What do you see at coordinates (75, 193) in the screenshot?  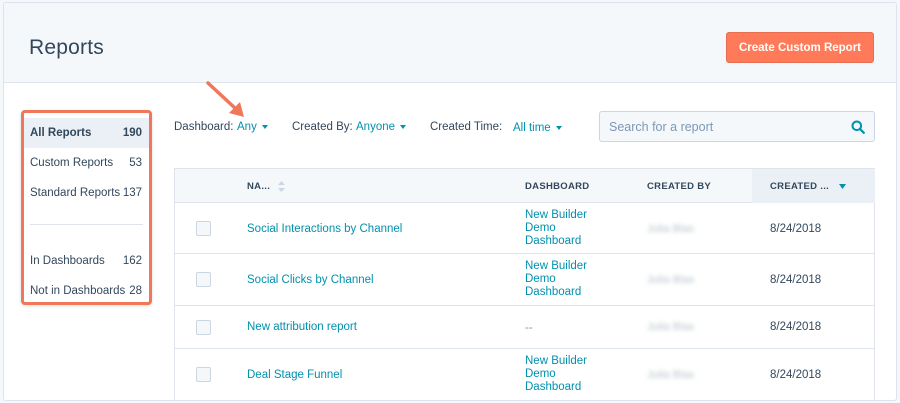 I see `sidebar-item-label: Standard Reports` at bounding box center [75, 193].